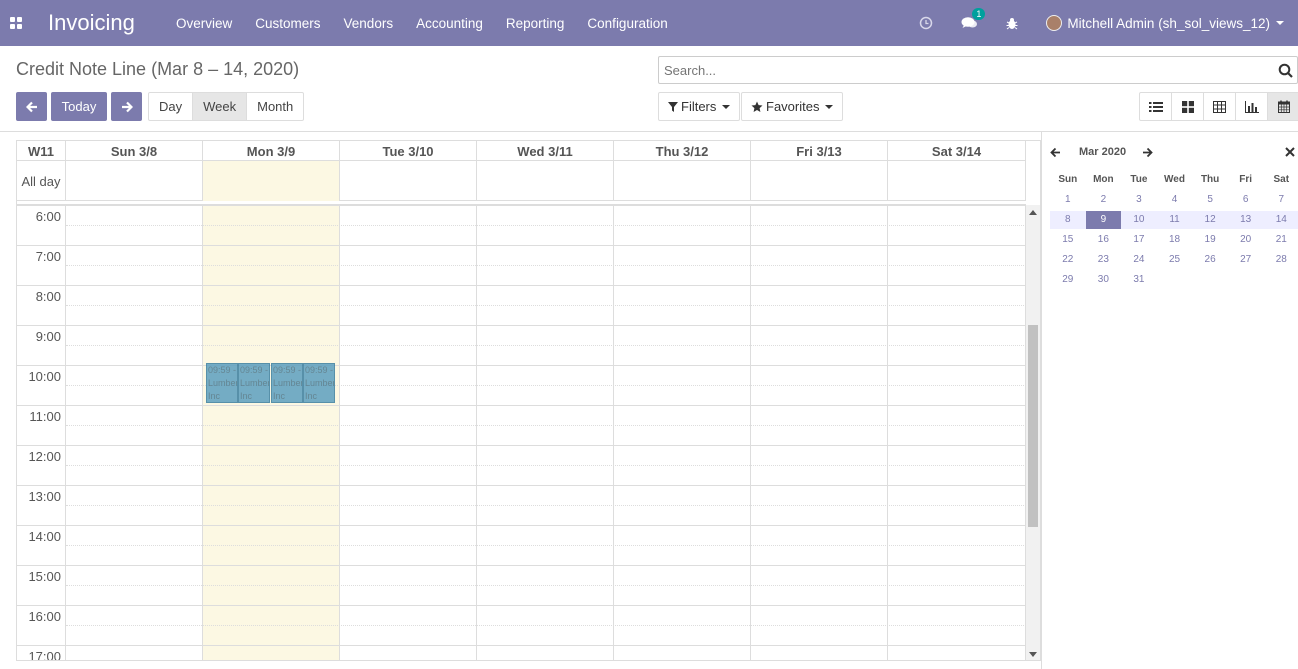 The height and width of the screenshot is (669, 1298). Describe the element at coordinates (1068, 260) in the screenshot. I see `mini-day: 22` at that location.